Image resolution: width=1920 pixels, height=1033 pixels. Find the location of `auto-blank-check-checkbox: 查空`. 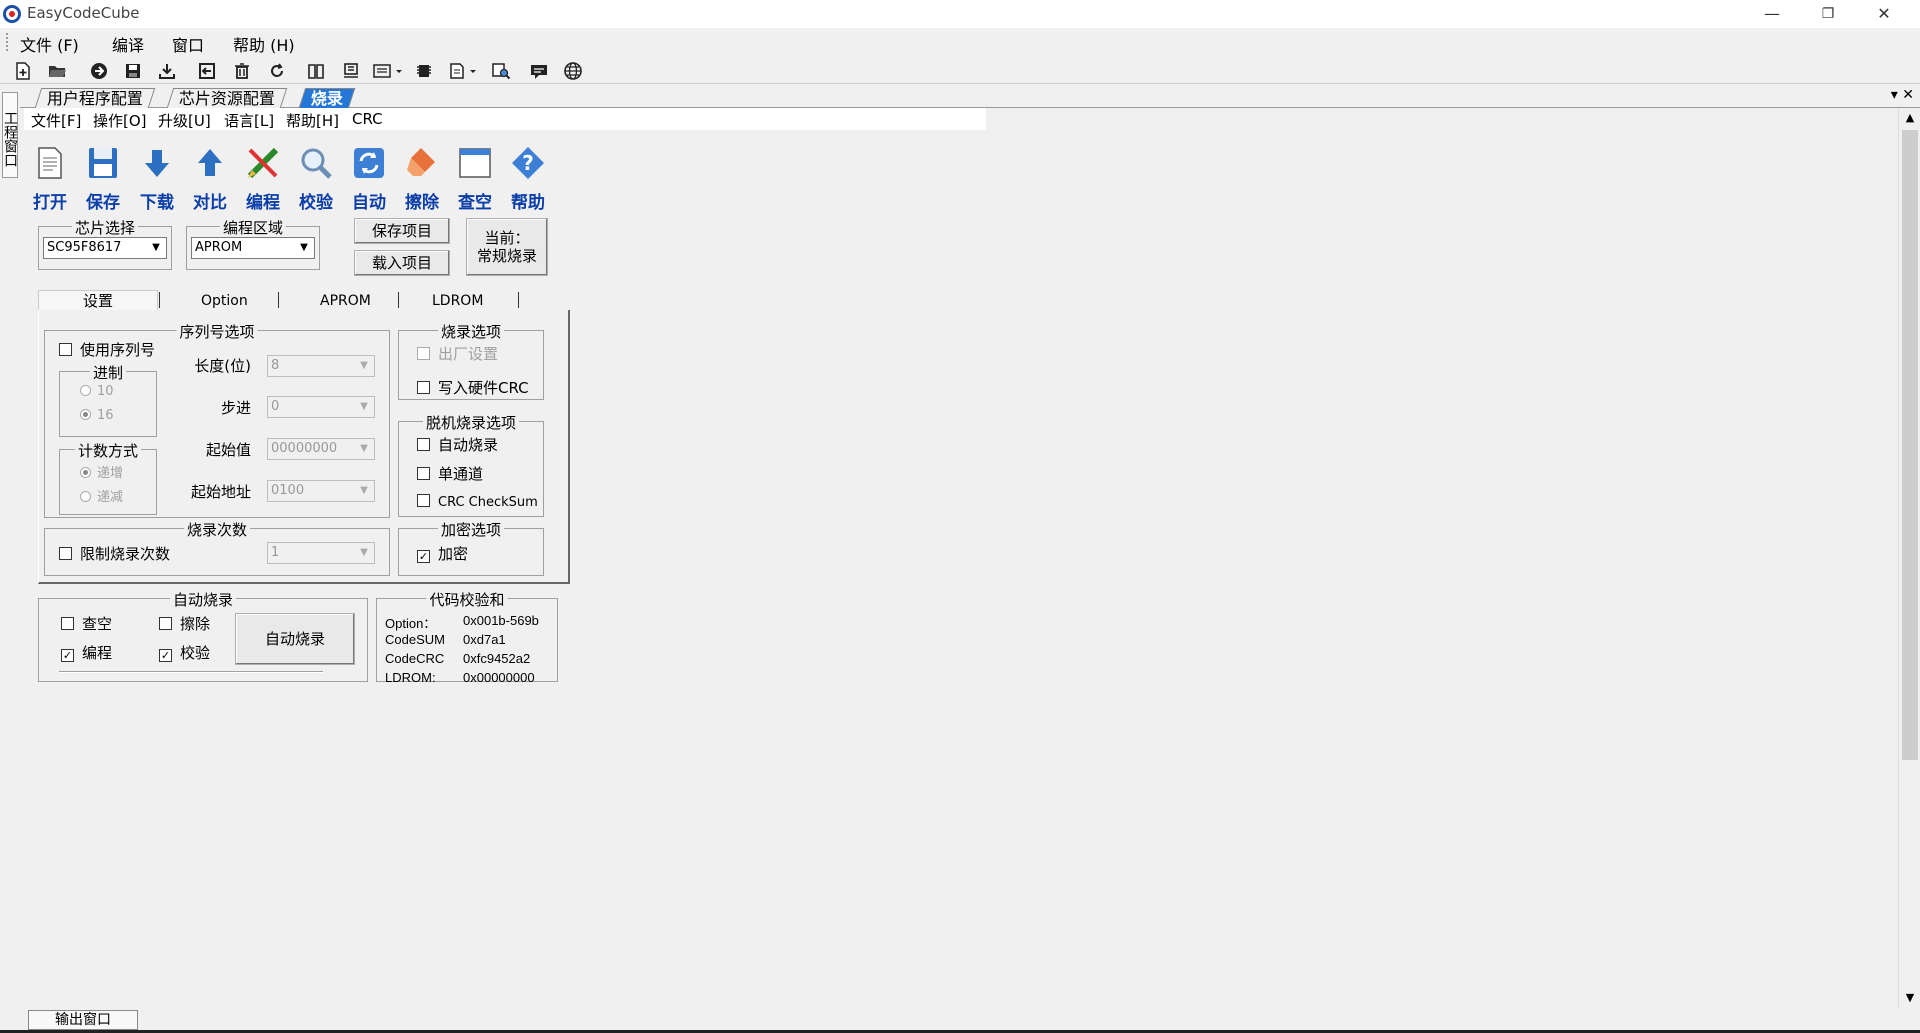

auto-blank-check-checkbox: 查空 is located at coordinates (86, 623).